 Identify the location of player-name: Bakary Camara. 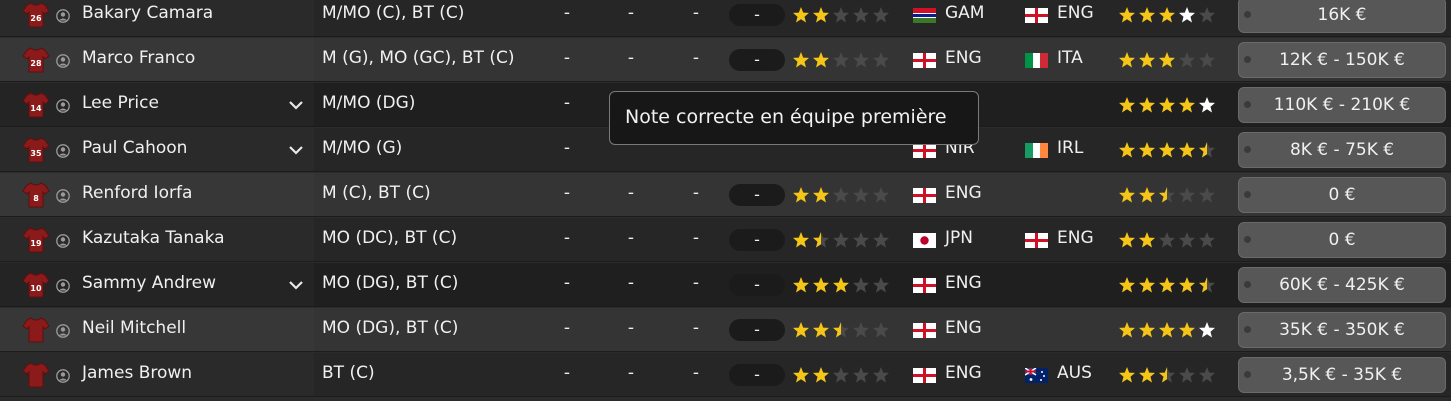
(147, 13).